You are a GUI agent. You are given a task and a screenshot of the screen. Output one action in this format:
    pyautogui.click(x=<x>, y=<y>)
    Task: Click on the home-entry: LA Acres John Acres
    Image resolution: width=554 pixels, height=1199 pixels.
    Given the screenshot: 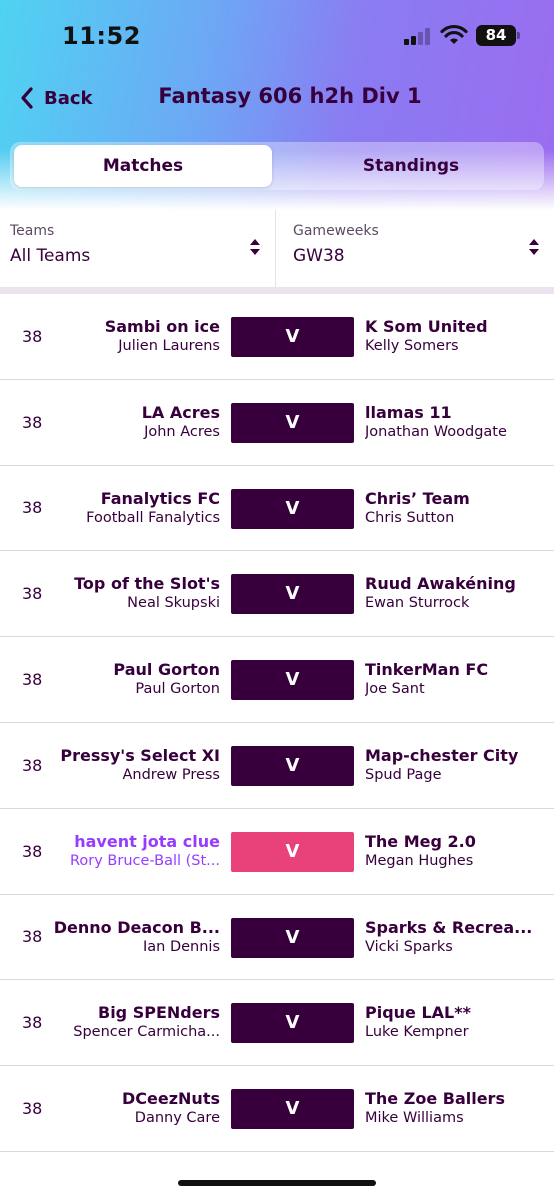 What is the action you would take?
    pyautogui.click(x=135, y=422)
    